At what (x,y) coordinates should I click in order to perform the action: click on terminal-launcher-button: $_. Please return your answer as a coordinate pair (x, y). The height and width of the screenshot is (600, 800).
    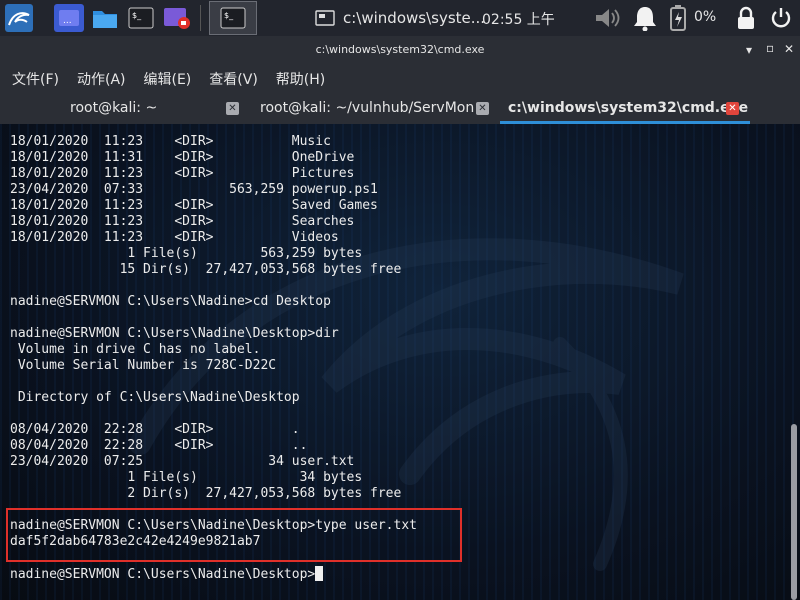
    Looking at the image, I should click on (141, 18).